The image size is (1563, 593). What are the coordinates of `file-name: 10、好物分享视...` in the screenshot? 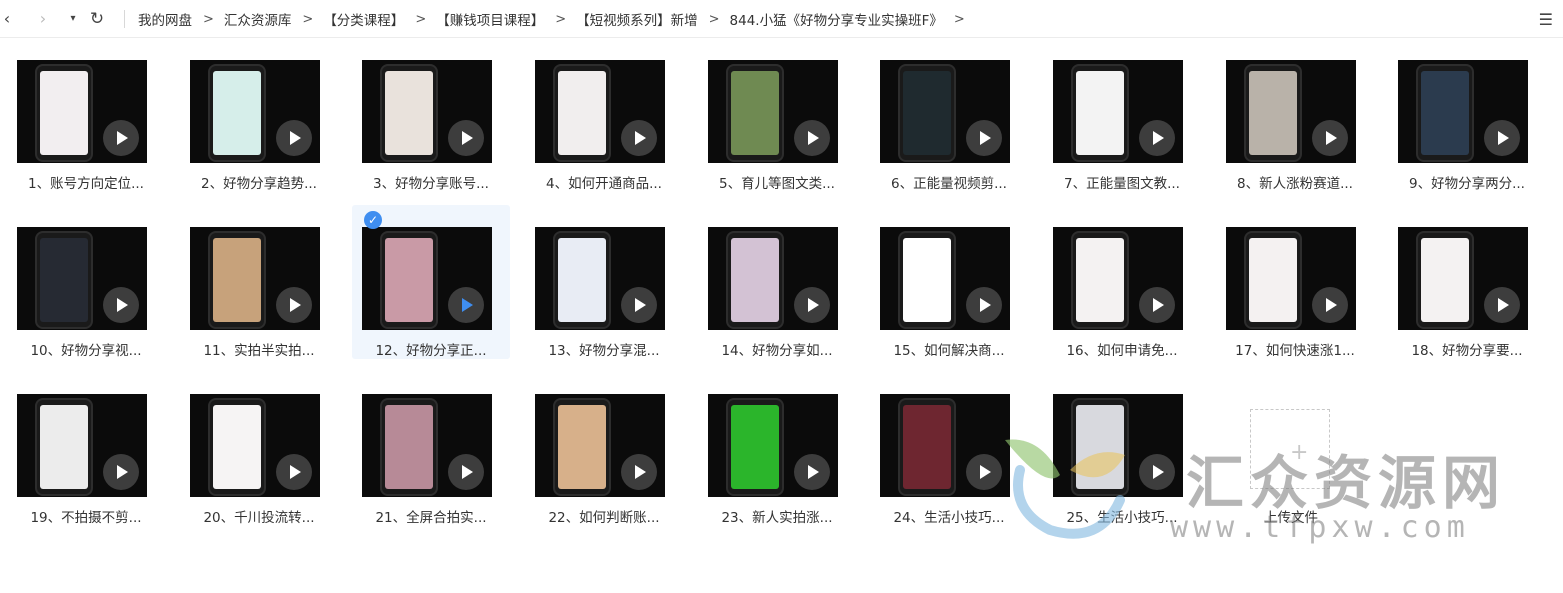 It's located at (86, 349).